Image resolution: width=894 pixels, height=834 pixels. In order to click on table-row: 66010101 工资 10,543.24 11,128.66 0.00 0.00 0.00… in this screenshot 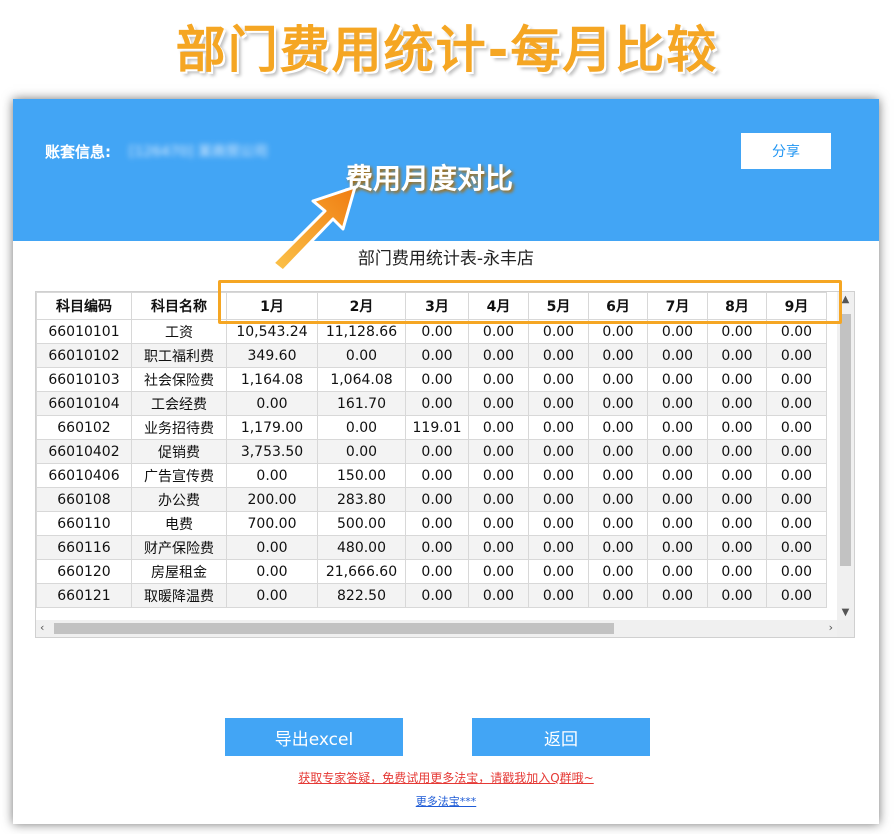, I will do `click(431, 331)`.